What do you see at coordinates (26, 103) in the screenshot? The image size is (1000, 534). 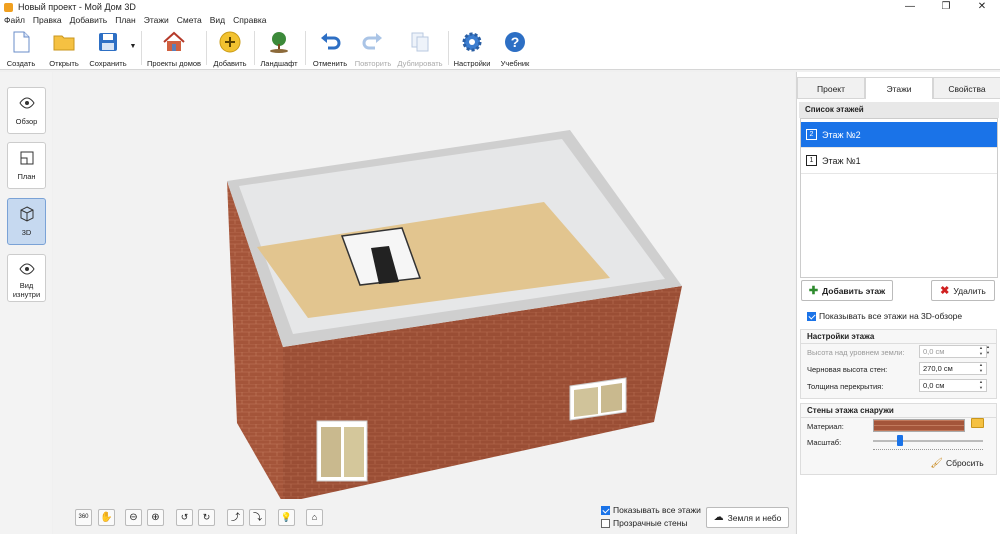 I see `eye-icon` at bounding box center [26, 103].